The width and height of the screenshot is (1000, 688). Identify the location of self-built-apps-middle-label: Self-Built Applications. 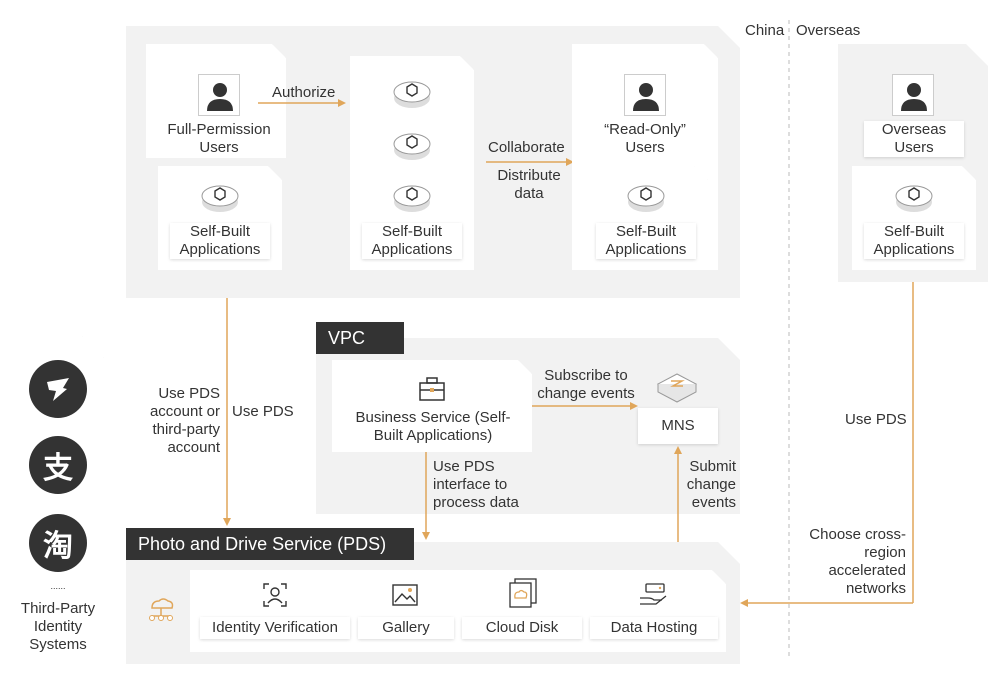
(412, 241).